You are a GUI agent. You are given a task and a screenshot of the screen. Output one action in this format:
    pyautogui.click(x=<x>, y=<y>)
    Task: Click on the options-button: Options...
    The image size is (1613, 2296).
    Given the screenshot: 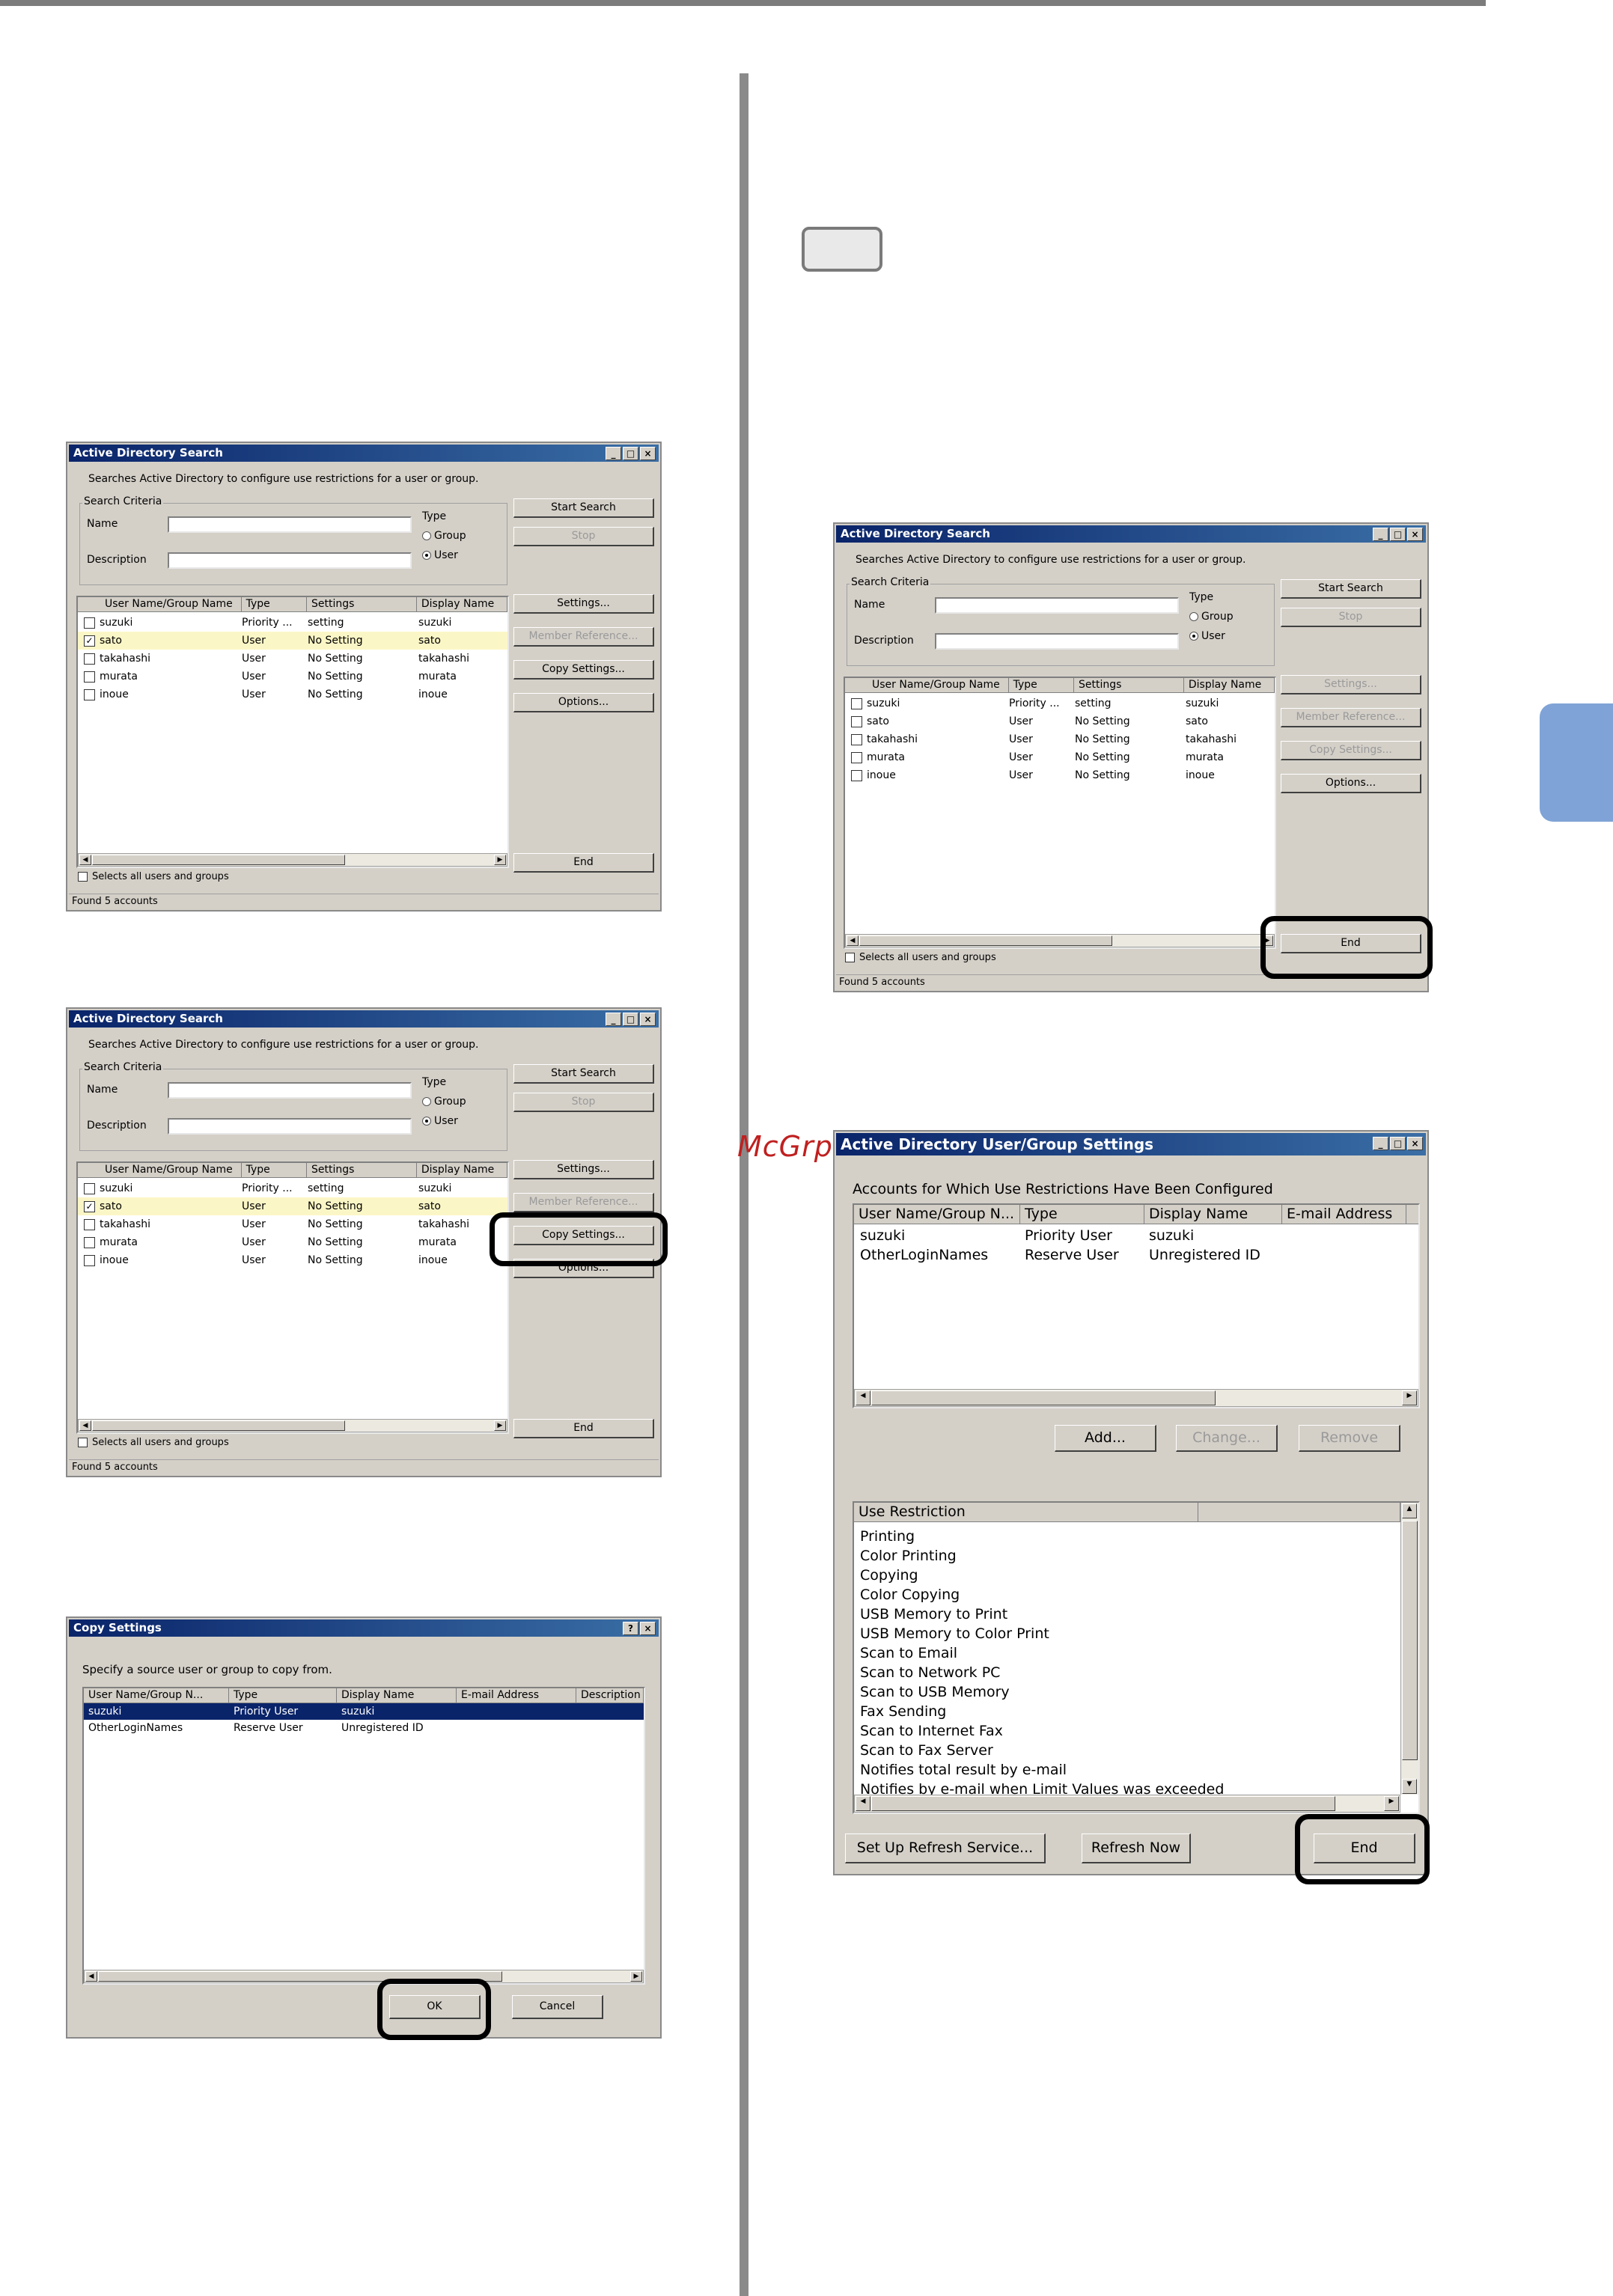 What is the action you would take?
    pyautogui.click(x=1351, y=783)
    